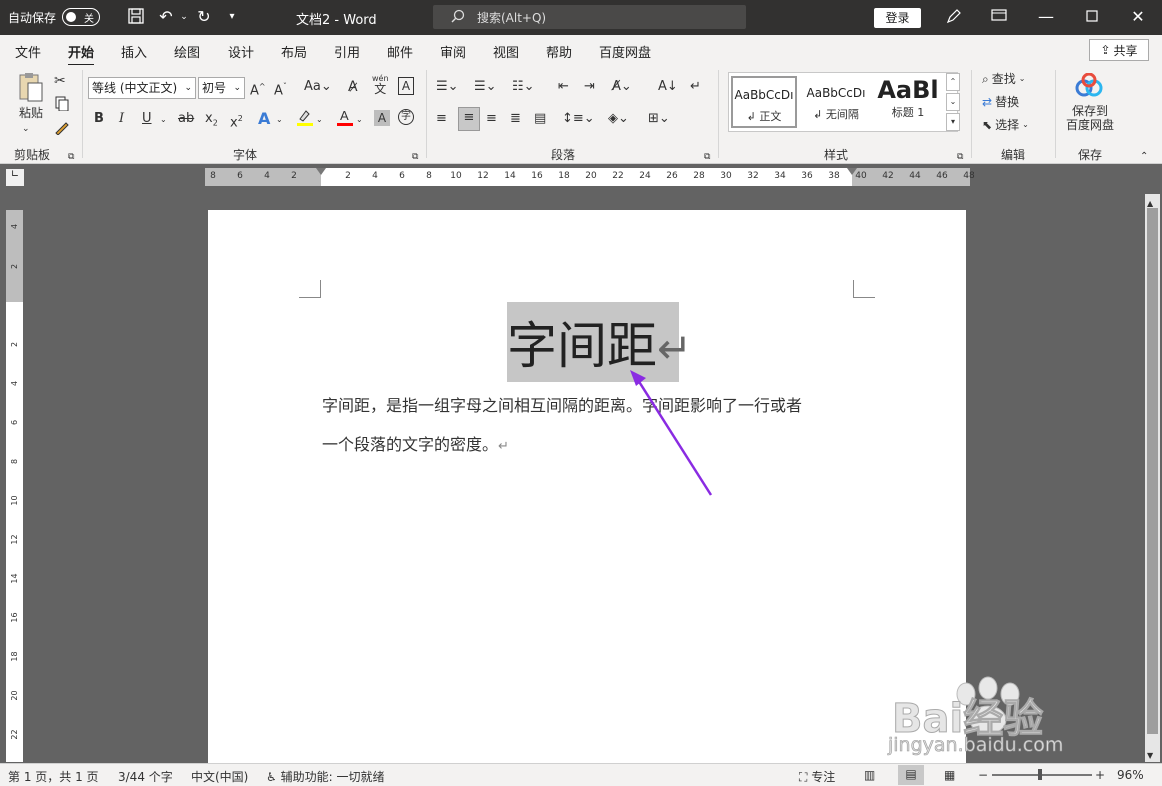 Image resolution: width=1162 pixels, height=786 pixels. I want to click on accessibility-status: ♿ 辅助功能: 一切就绪, so click(325, 776).